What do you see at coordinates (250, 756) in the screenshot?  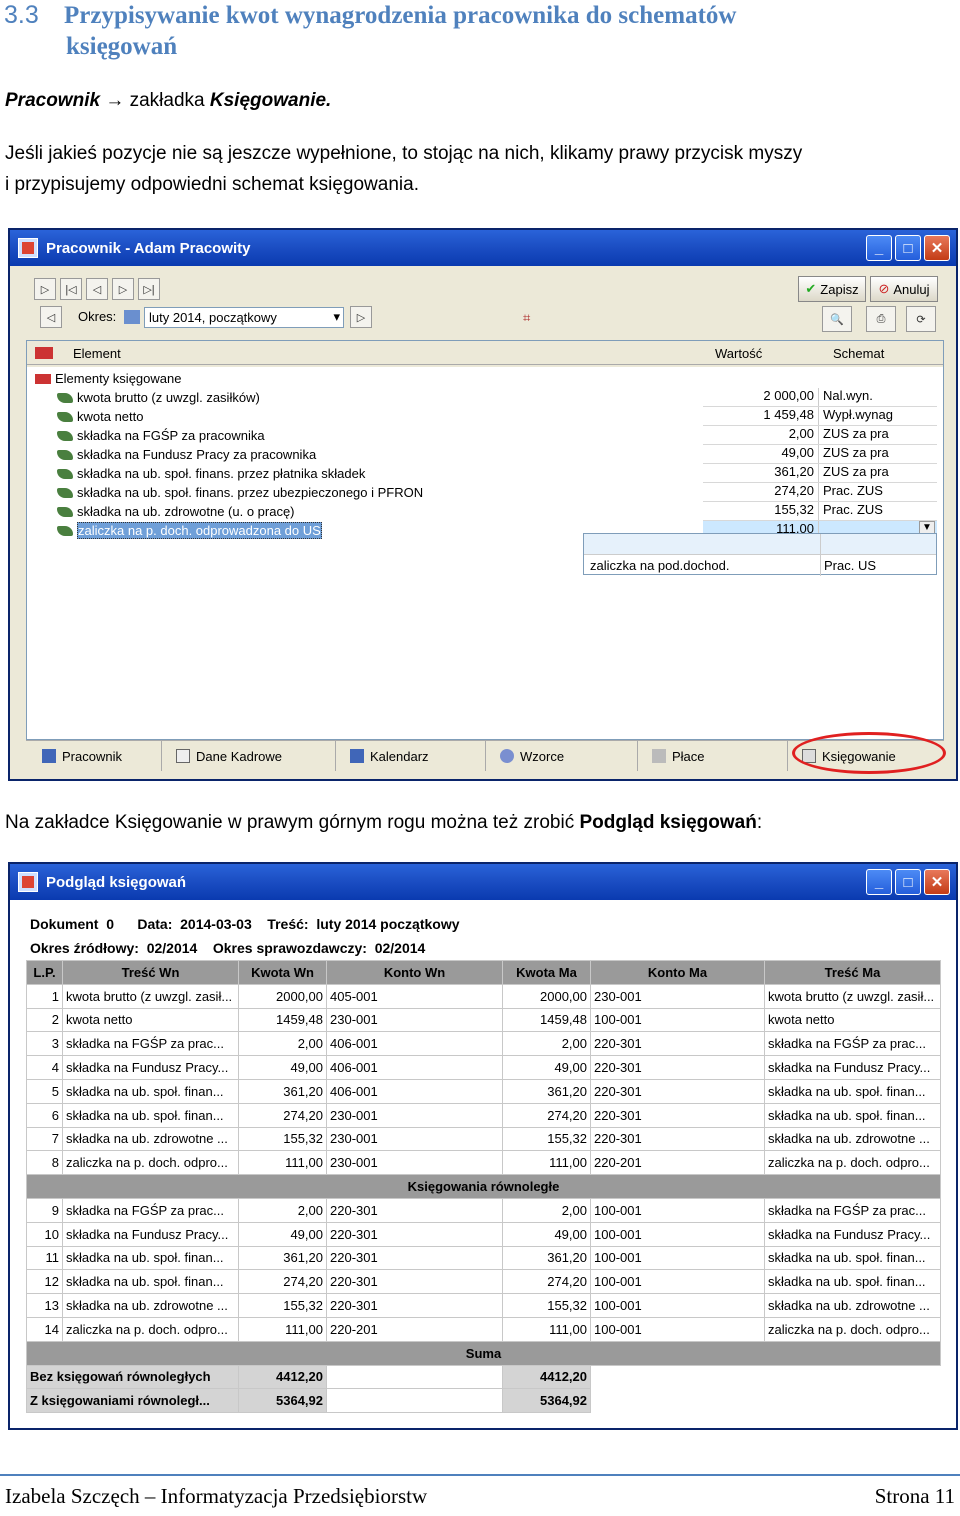 I see `tab-dane-kadrowe: Dane Kadrowe` at bounding box center [250, 756].